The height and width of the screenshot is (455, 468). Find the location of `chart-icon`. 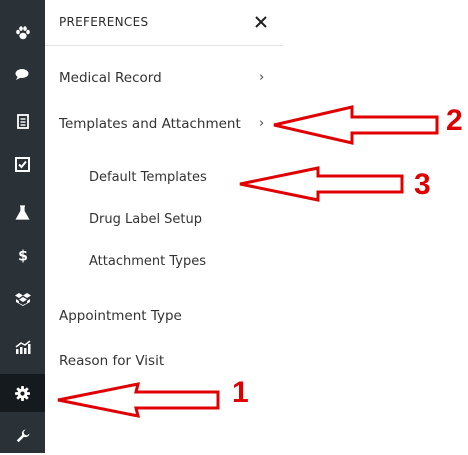

chart-icon is located at coordinates (22, 347).